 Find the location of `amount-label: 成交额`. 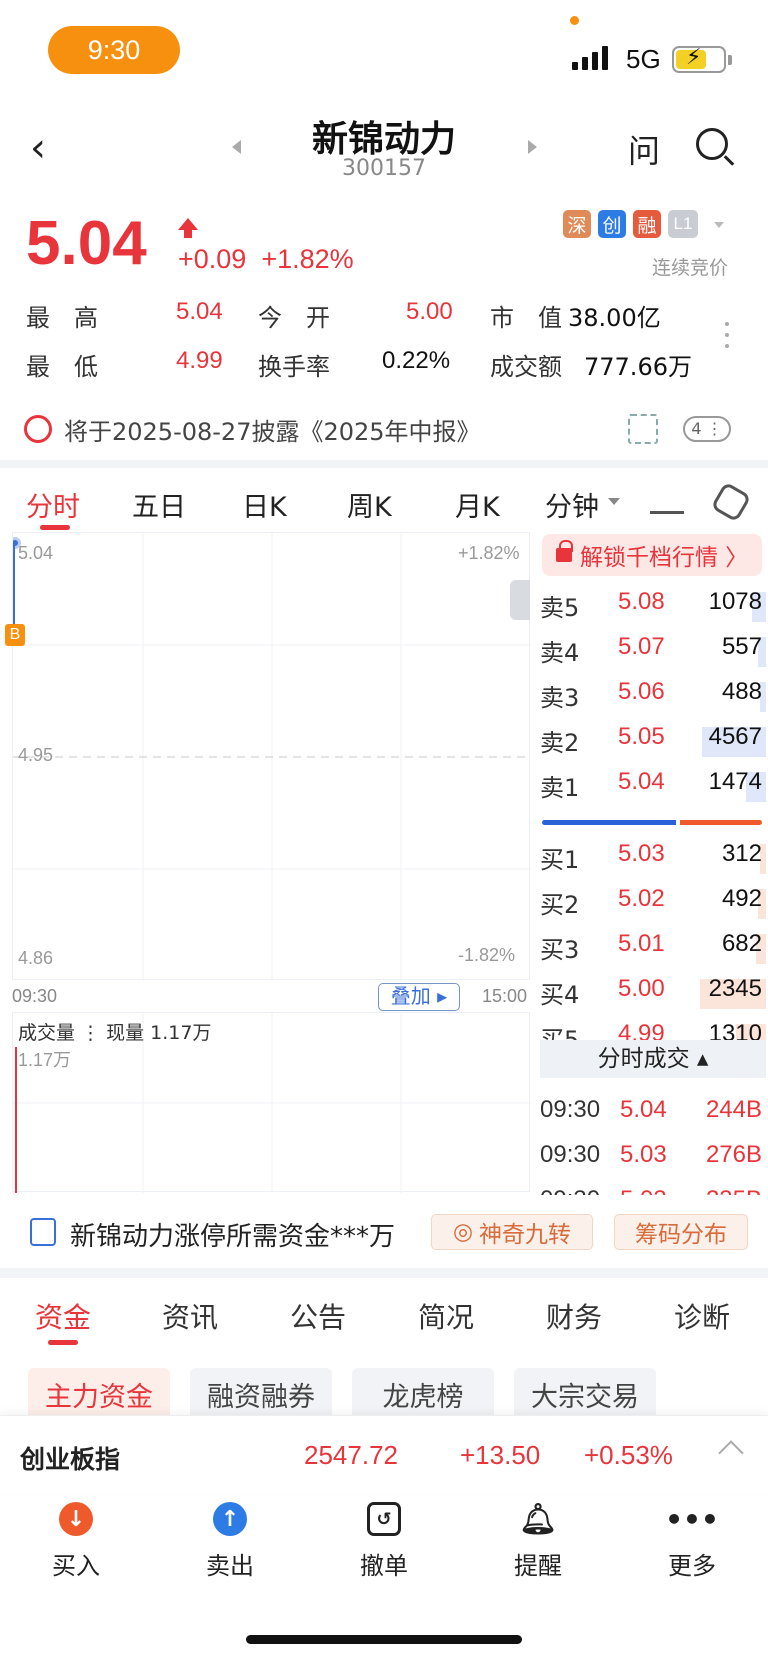

amount-label: 成交额 is located at coordinates (526, 367).